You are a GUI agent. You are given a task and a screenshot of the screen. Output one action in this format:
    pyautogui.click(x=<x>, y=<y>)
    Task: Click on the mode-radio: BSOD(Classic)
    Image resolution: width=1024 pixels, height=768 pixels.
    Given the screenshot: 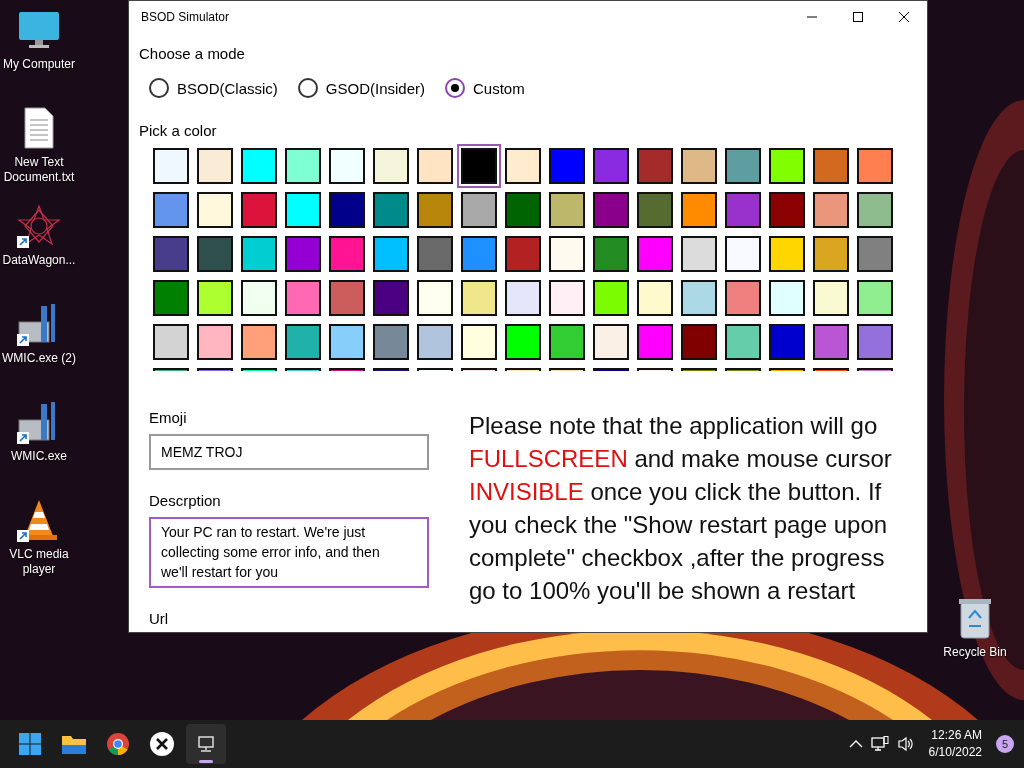 What is the action you would take?
    pyautogui.click(x=213, y=88)
    